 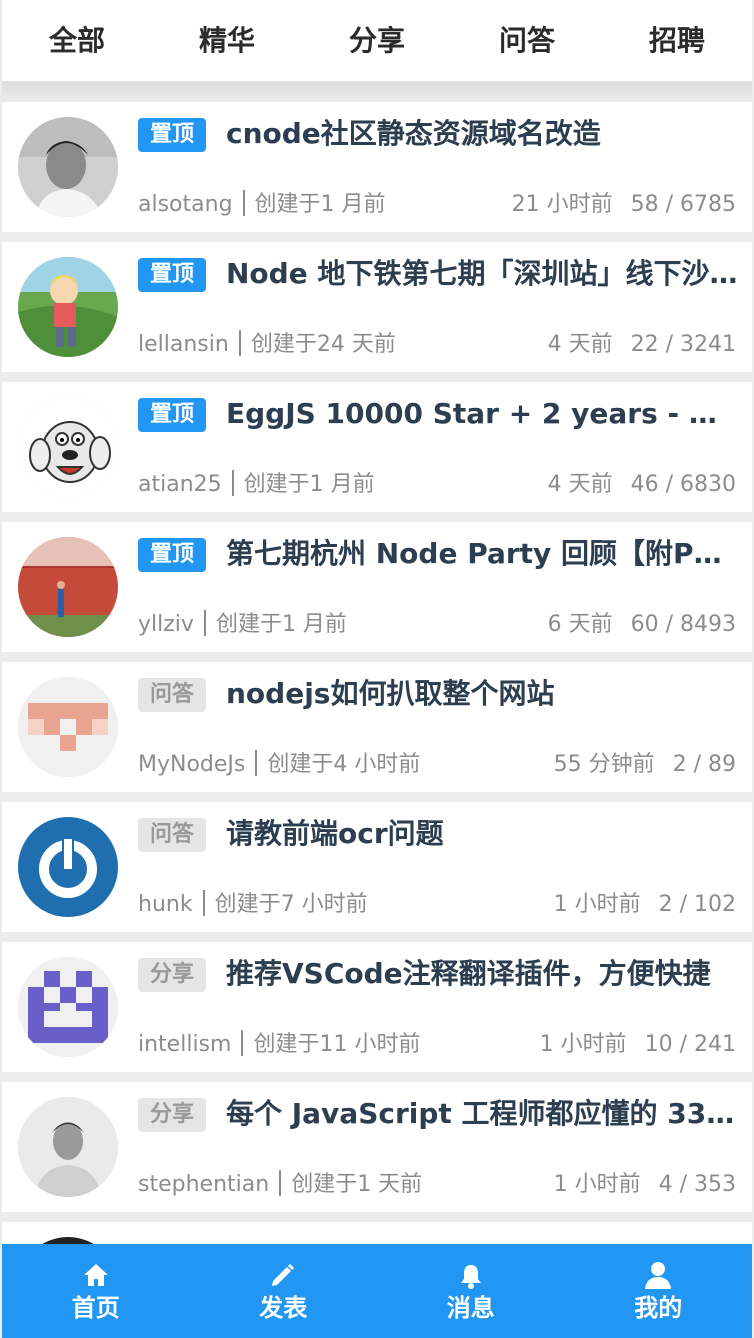 I want to click on topic-reply-visit-count: 22 / 3241, so click(x=683, y=344).